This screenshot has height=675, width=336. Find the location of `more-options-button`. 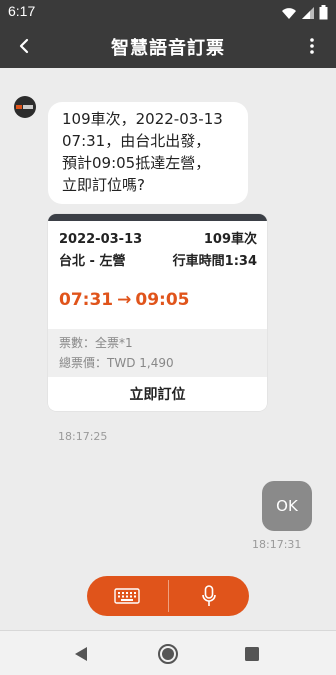

more-options-button is located at coordinates (312, 46).